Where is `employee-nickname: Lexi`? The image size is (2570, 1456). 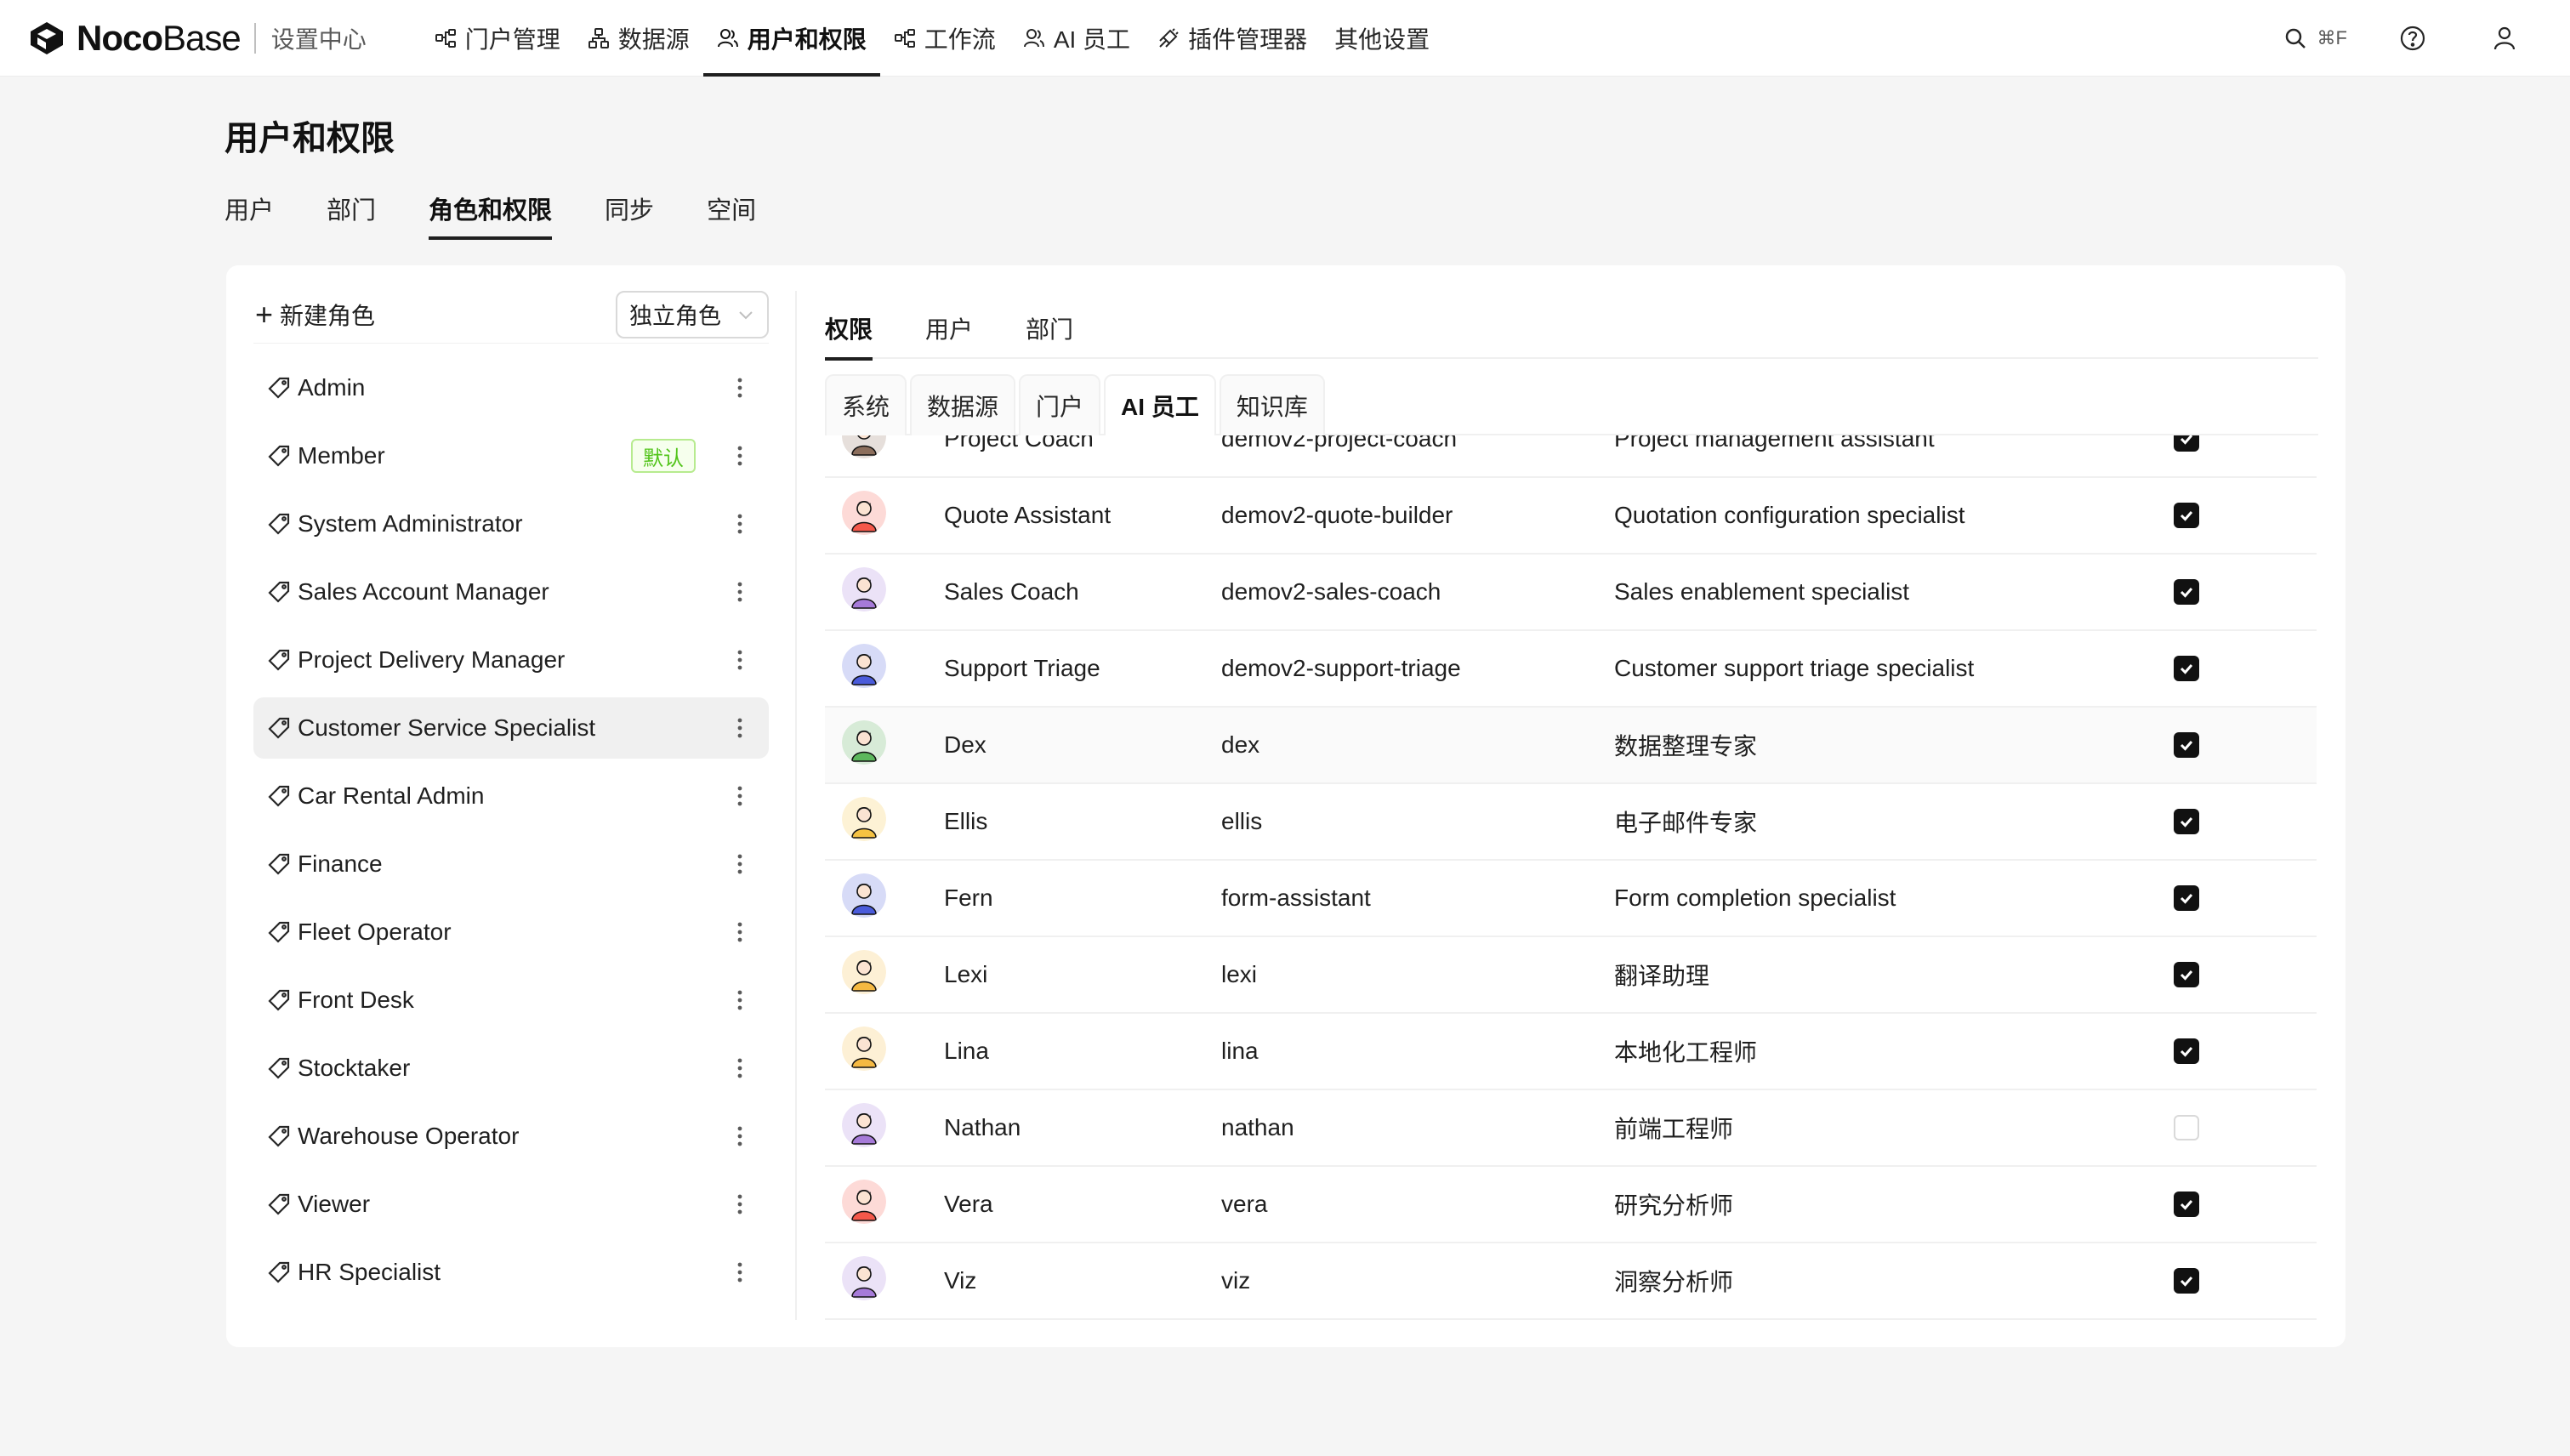
employee-nickname: Lexi is located at coordinates (966, 974).